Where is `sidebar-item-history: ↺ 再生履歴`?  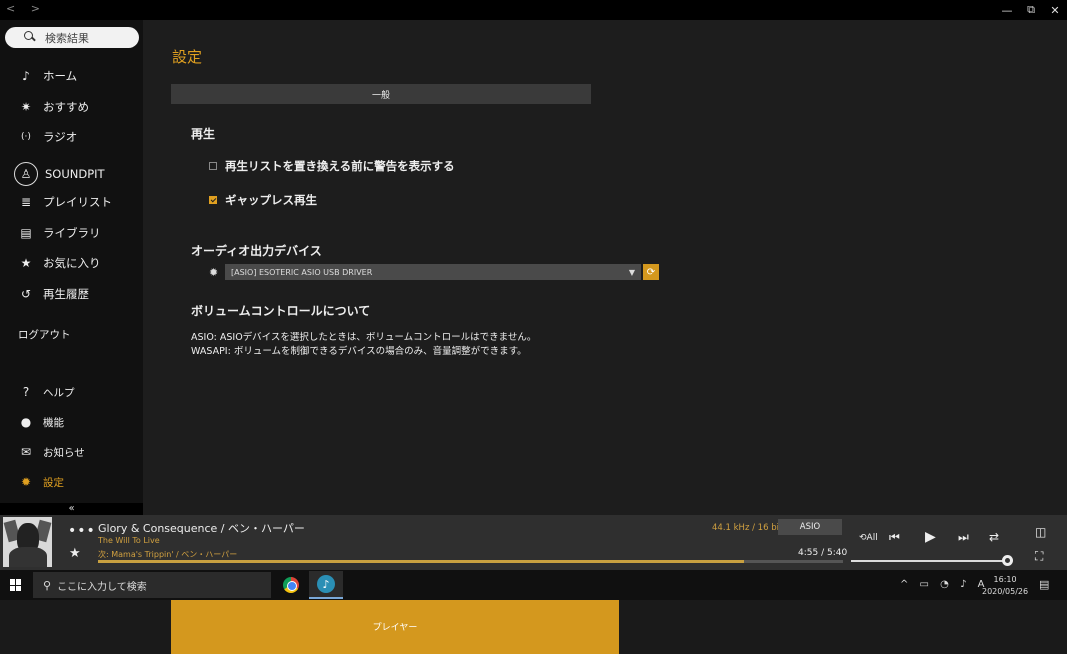 sidebar-item-history: ↺ 再生履歴 is located at coordinates (71, 294).